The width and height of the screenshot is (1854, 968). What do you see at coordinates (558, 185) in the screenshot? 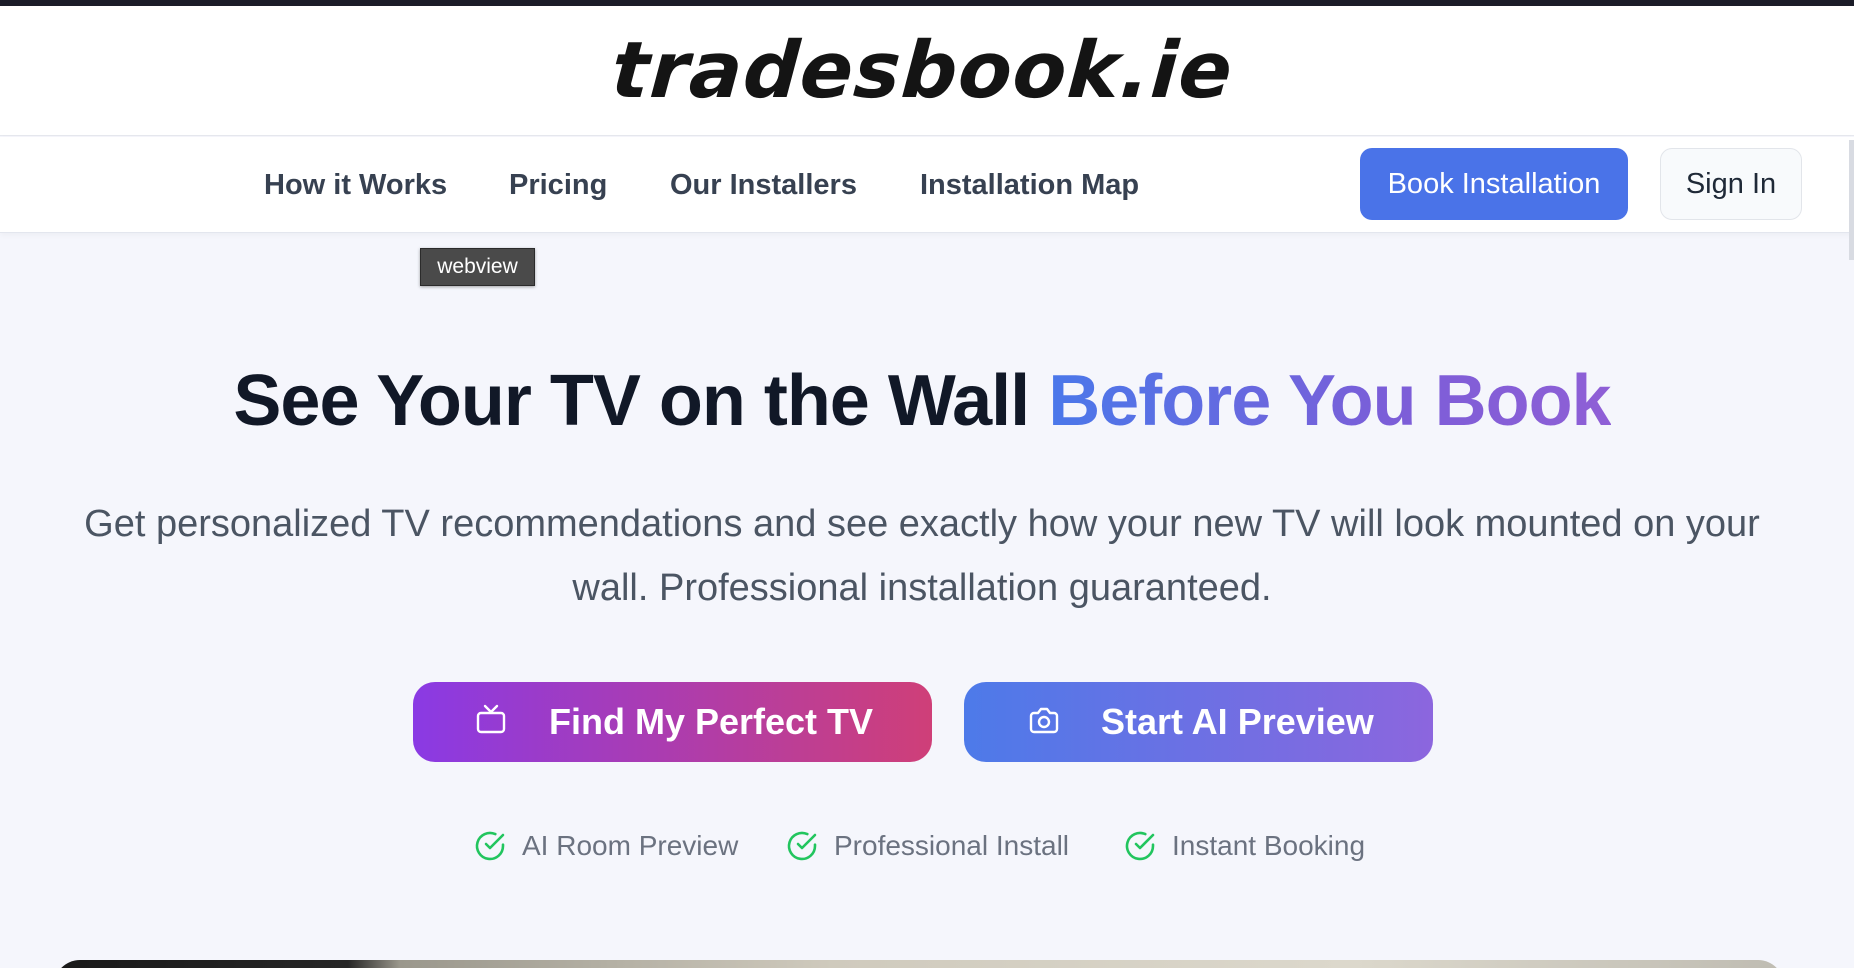
I see `nav-link-pricing: Pricing` at bounding box center [558, 185].